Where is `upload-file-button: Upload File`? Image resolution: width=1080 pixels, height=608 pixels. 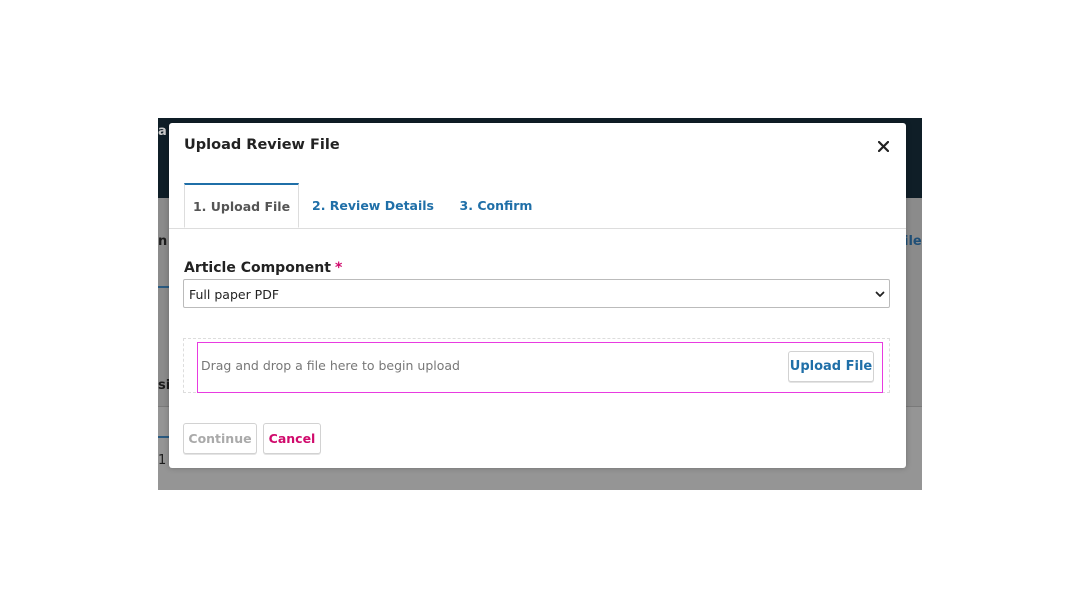
upload-file-button: Upload File is located at coordinates (831, 366).